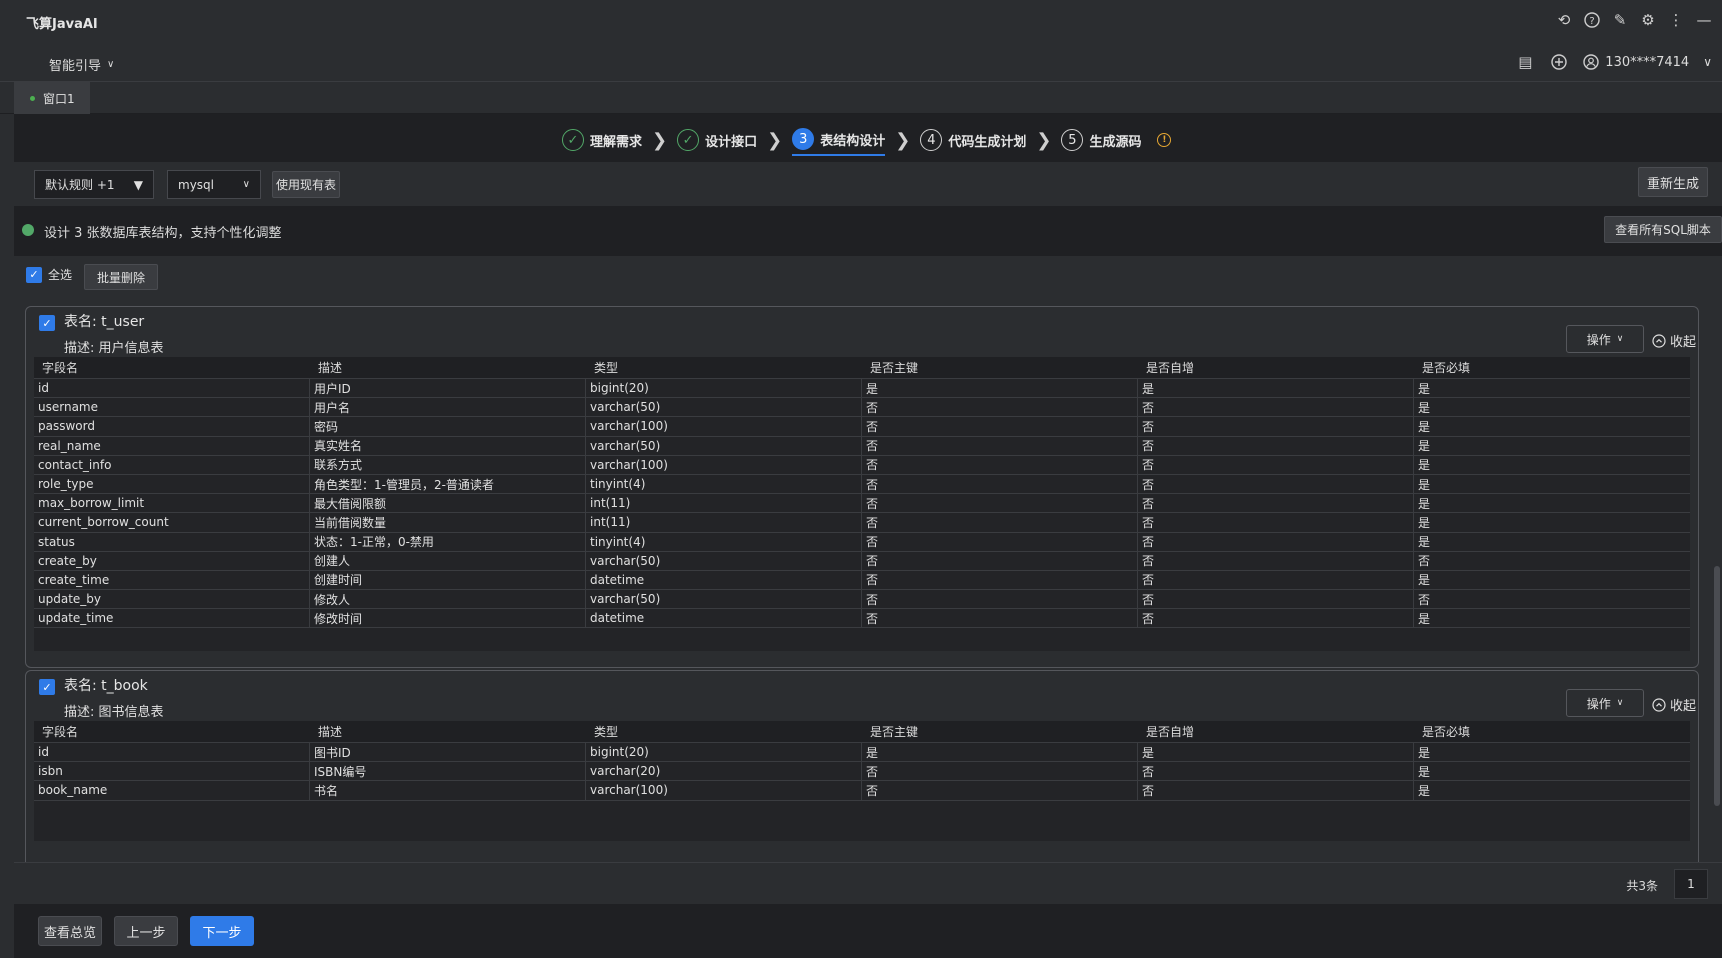 The image size is (1722, 958). Describe the element at coordinates (222, 931) in the screenshot. I see `next-step-button: 下一步` at that location.